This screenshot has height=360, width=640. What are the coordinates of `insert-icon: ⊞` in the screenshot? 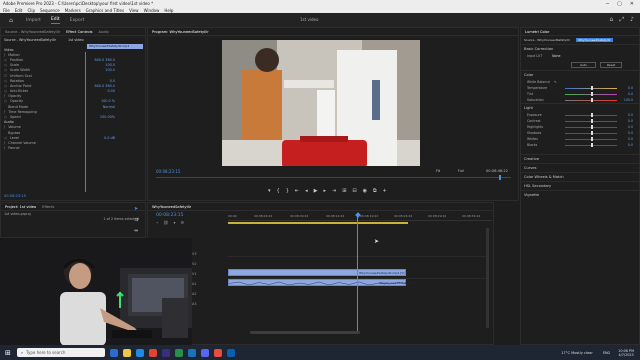 It's located at (344, 191).